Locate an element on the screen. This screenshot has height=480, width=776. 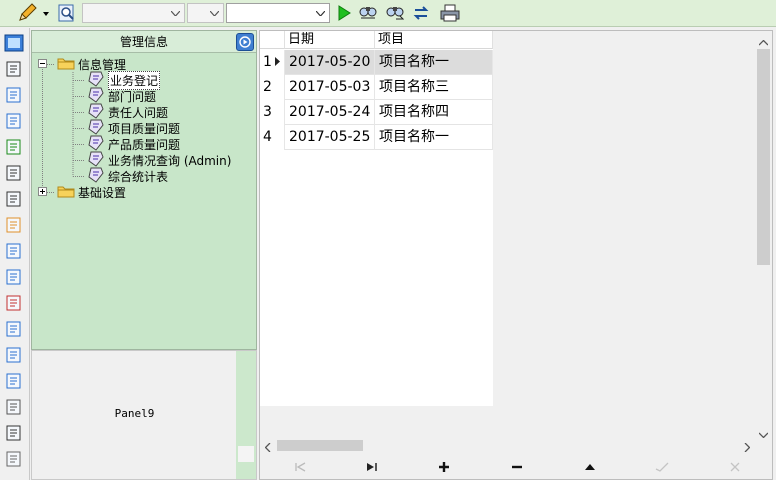
delete-record-button is located at coordinates (517, 467).